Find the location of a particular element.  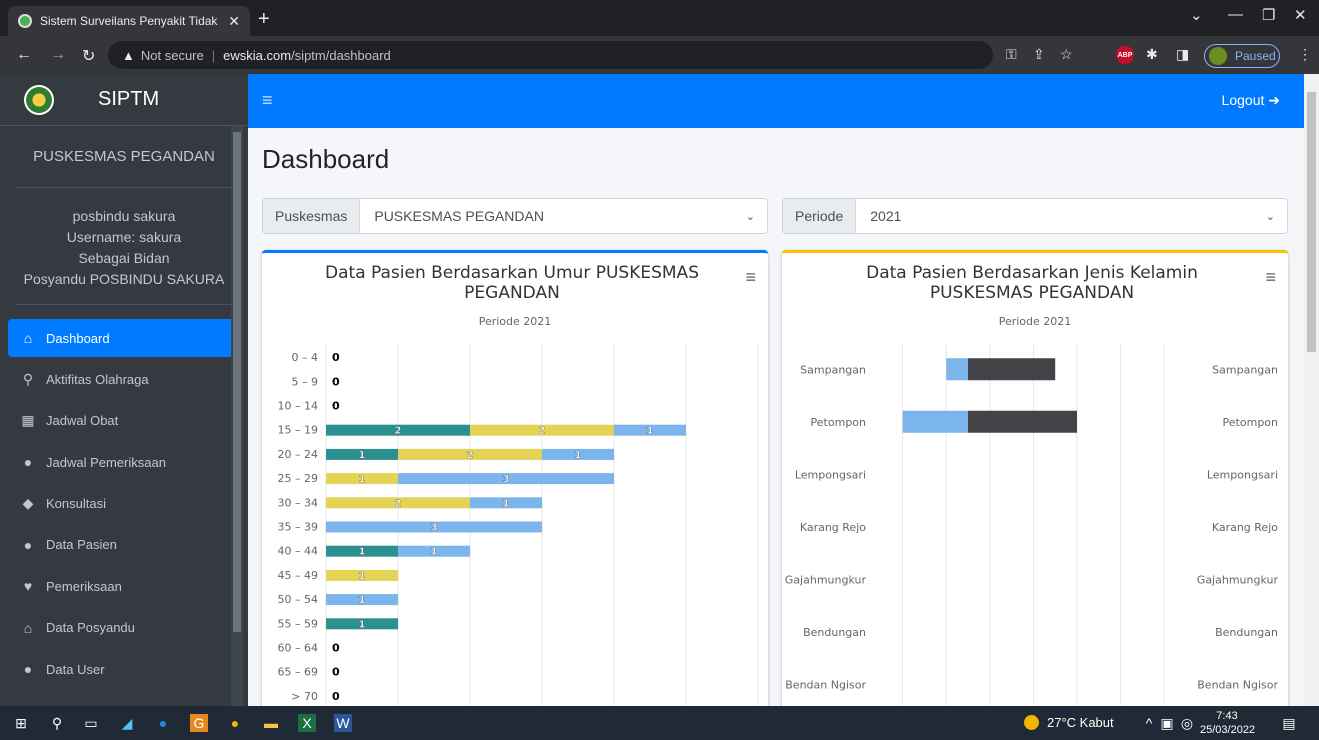

chevron-down-icon: ⌄ is located at coordinates (1270, 216).